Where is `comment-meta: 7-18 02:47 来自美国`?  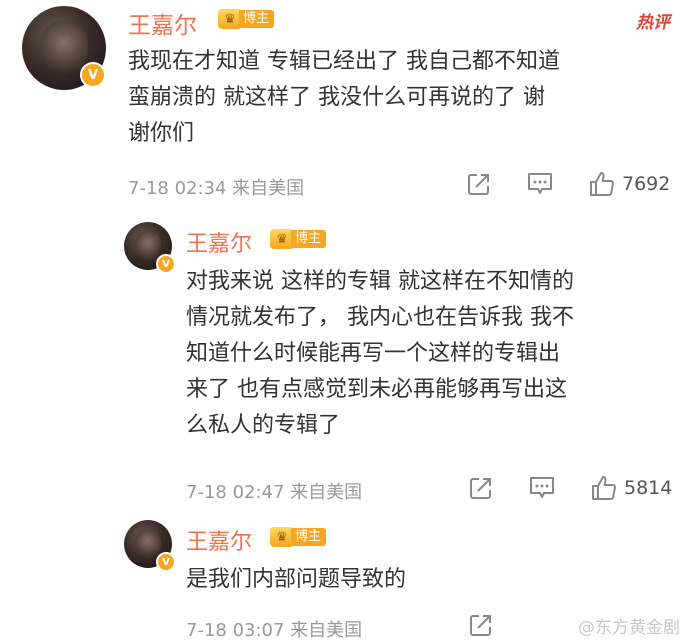 comment-meta: 7-18 02:47 来自美国 is located at coordinates (274, 492).